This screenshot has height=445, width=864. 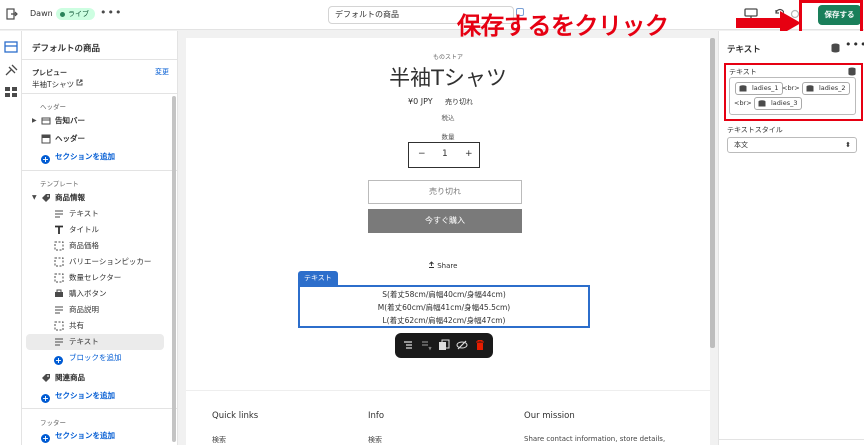 I want to click on theme-settings-icon, so click(x=11, y=70).